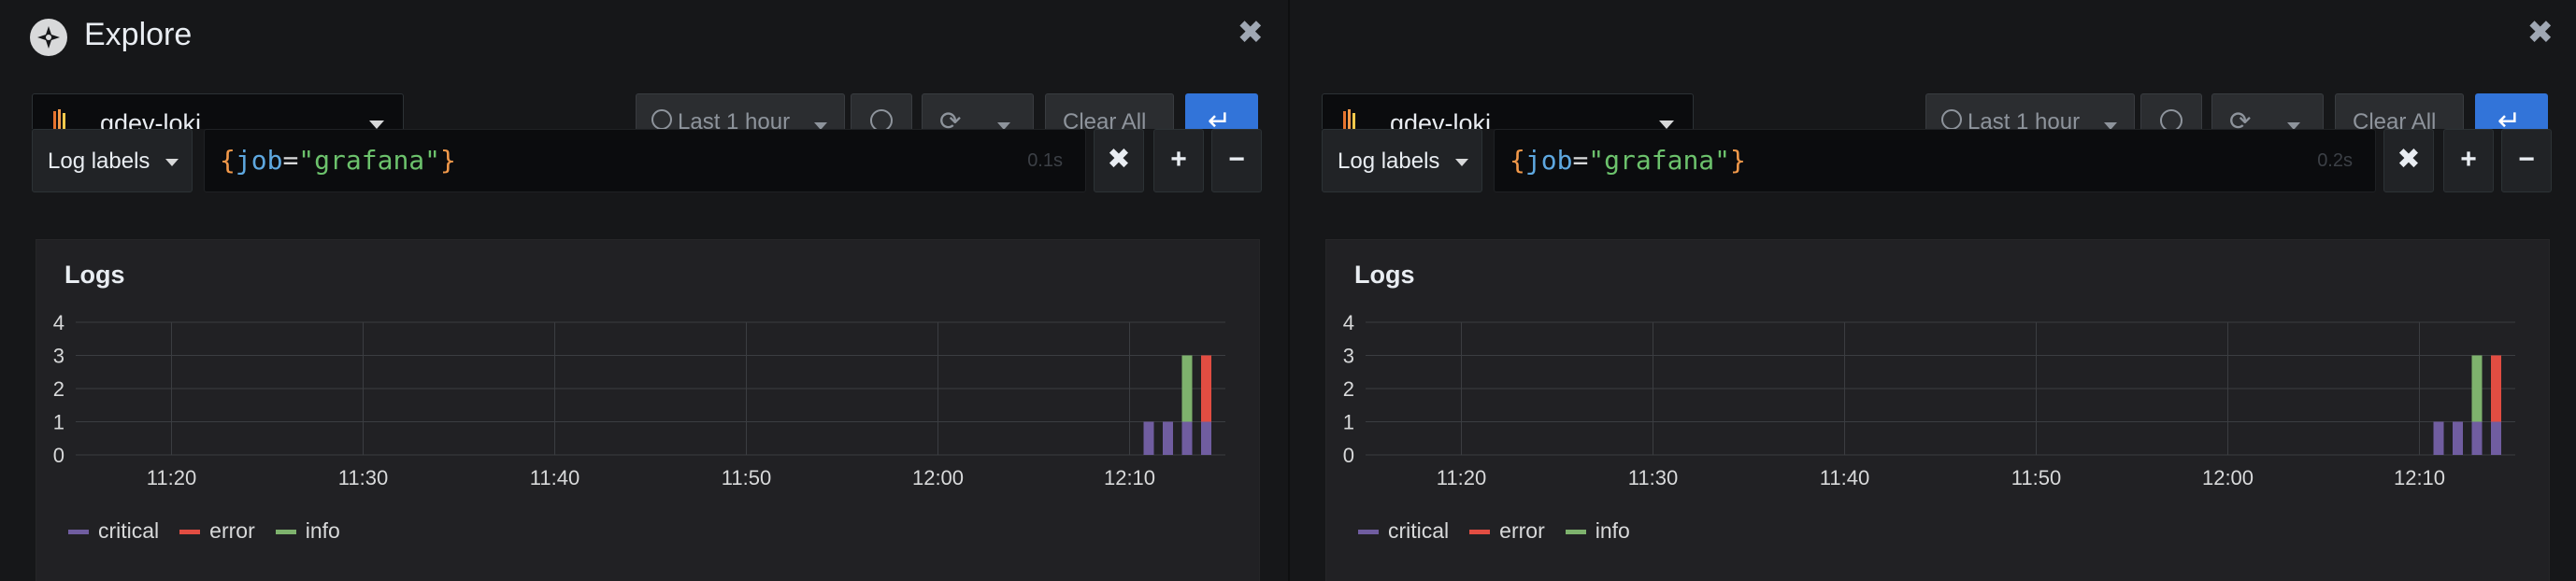  Describe the element at coordinates (138, 34) in the screenshot. I see `page-title: Explore` at that location.